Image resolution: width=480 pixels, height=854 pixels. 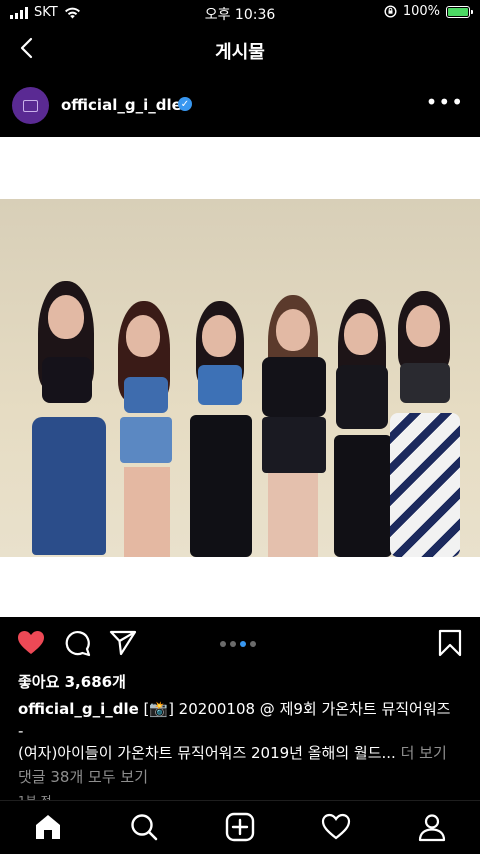 What do you see at coordinates (390, 11) in the screenshot?
I see `orientation-lock-icon` at bounding box center [390, 11].